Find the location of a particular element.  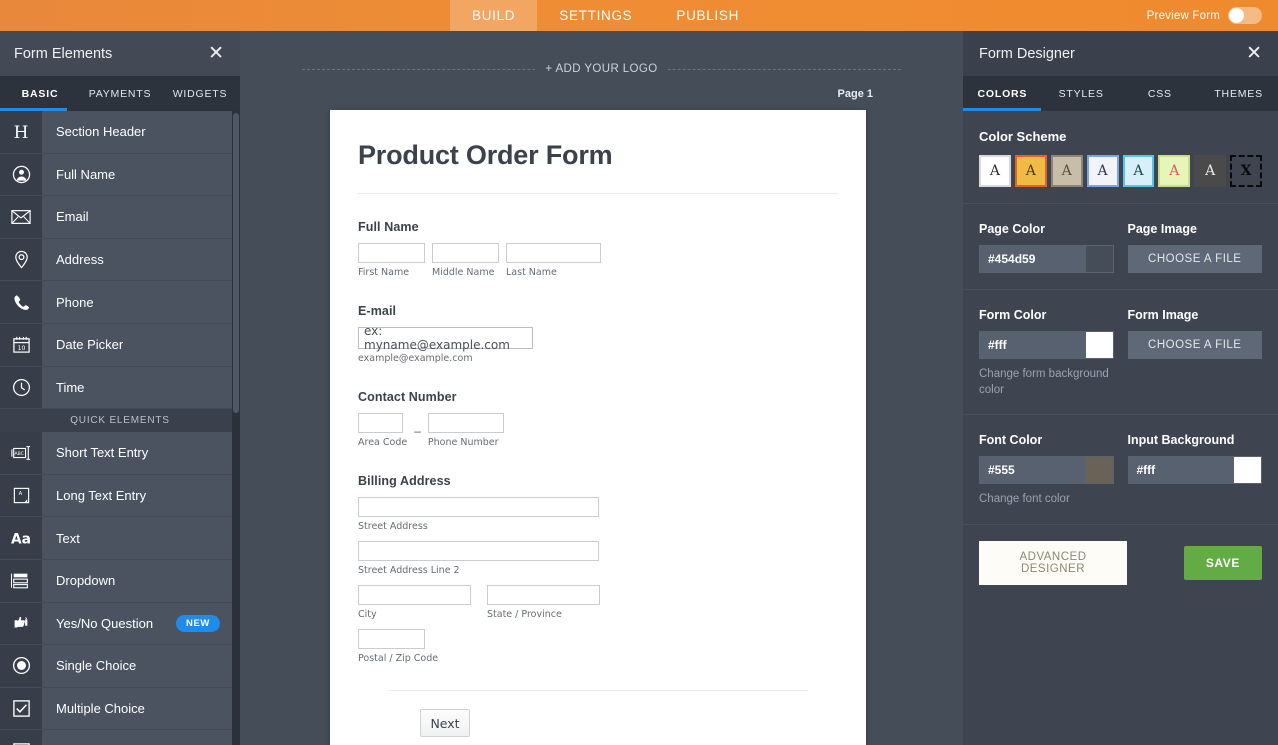

preview-form-label: Preview Form is located at coordinates (1183, 15).